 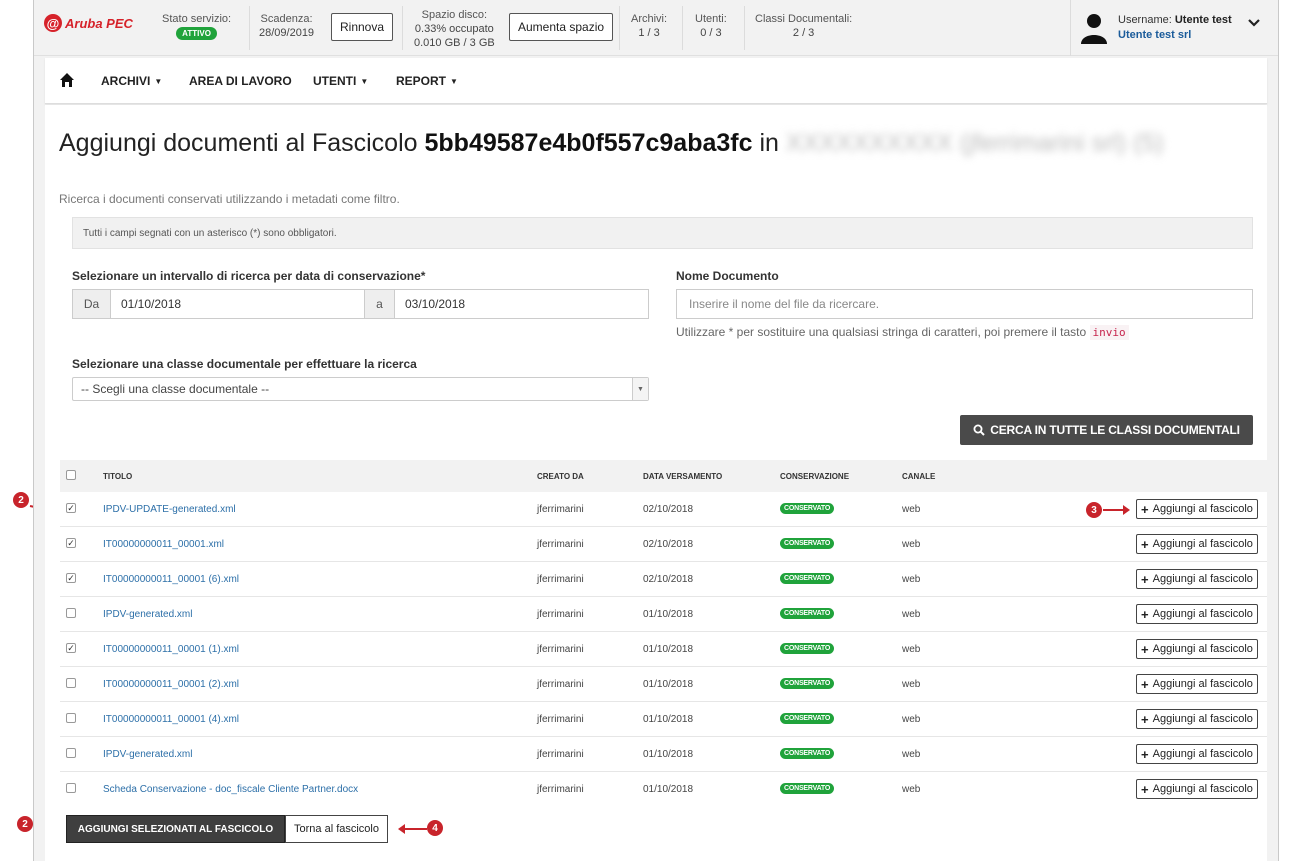 What do you see at coordinates (974, 143) in the screenshot?
I see `blurred-archive-name: XXXXXXXXXX (jferrimarini srl) (5)` at bounding box center [974, 143].